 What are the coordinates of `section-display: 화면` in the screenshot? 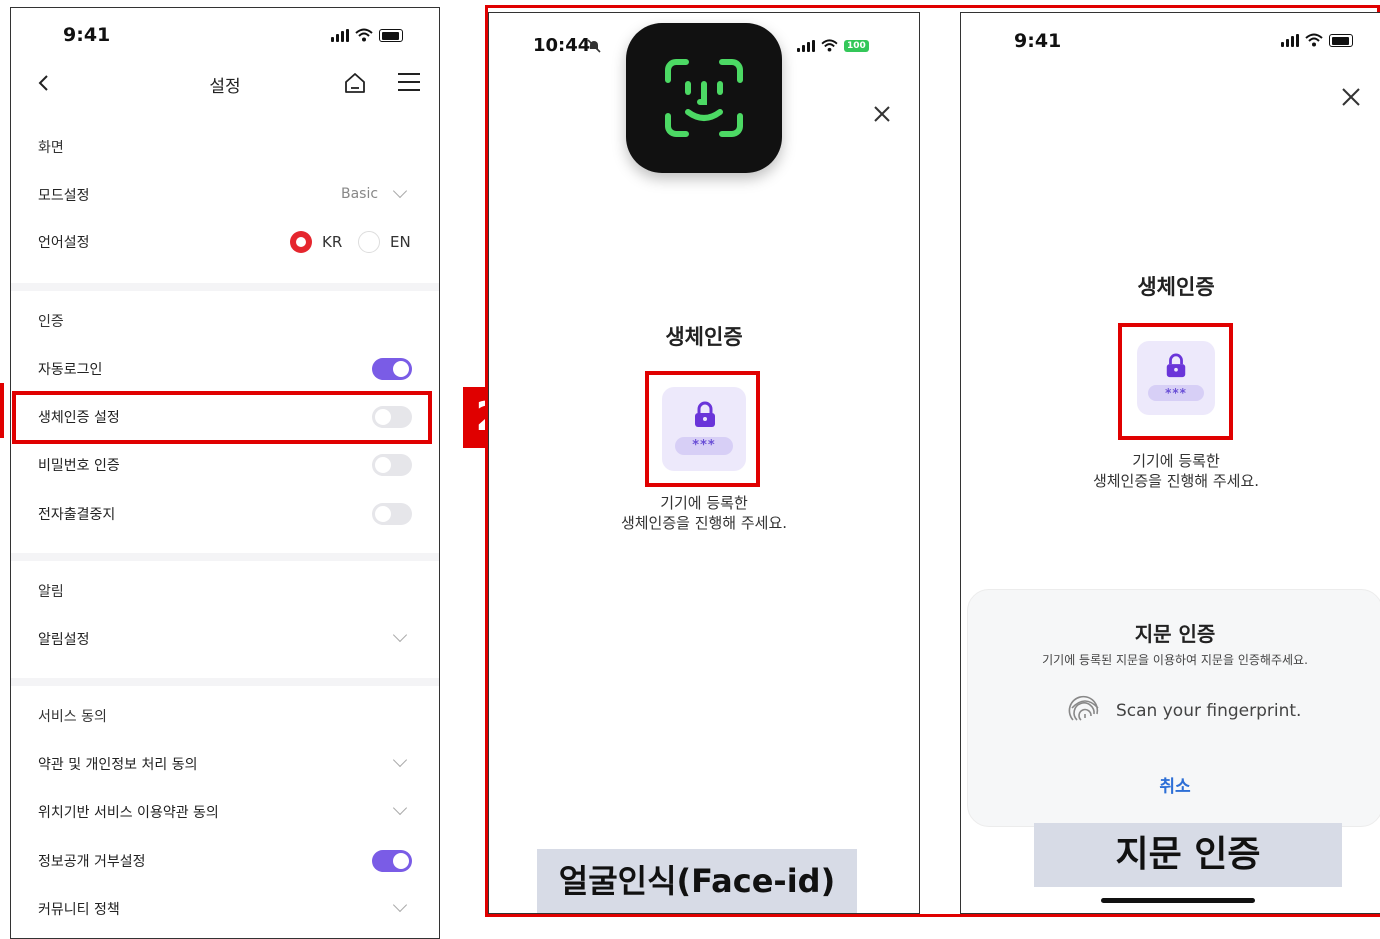 It's located at (51, 148).